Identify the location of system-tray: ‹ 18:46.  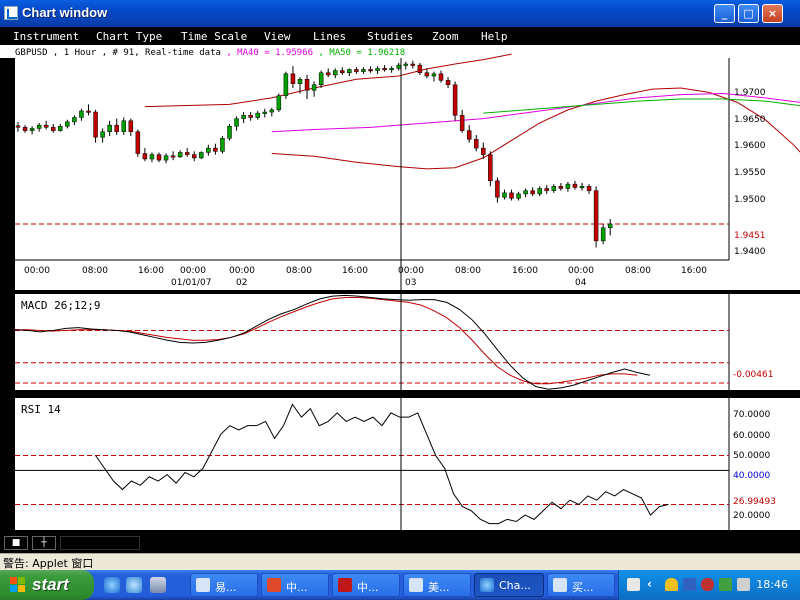
(709, 585).